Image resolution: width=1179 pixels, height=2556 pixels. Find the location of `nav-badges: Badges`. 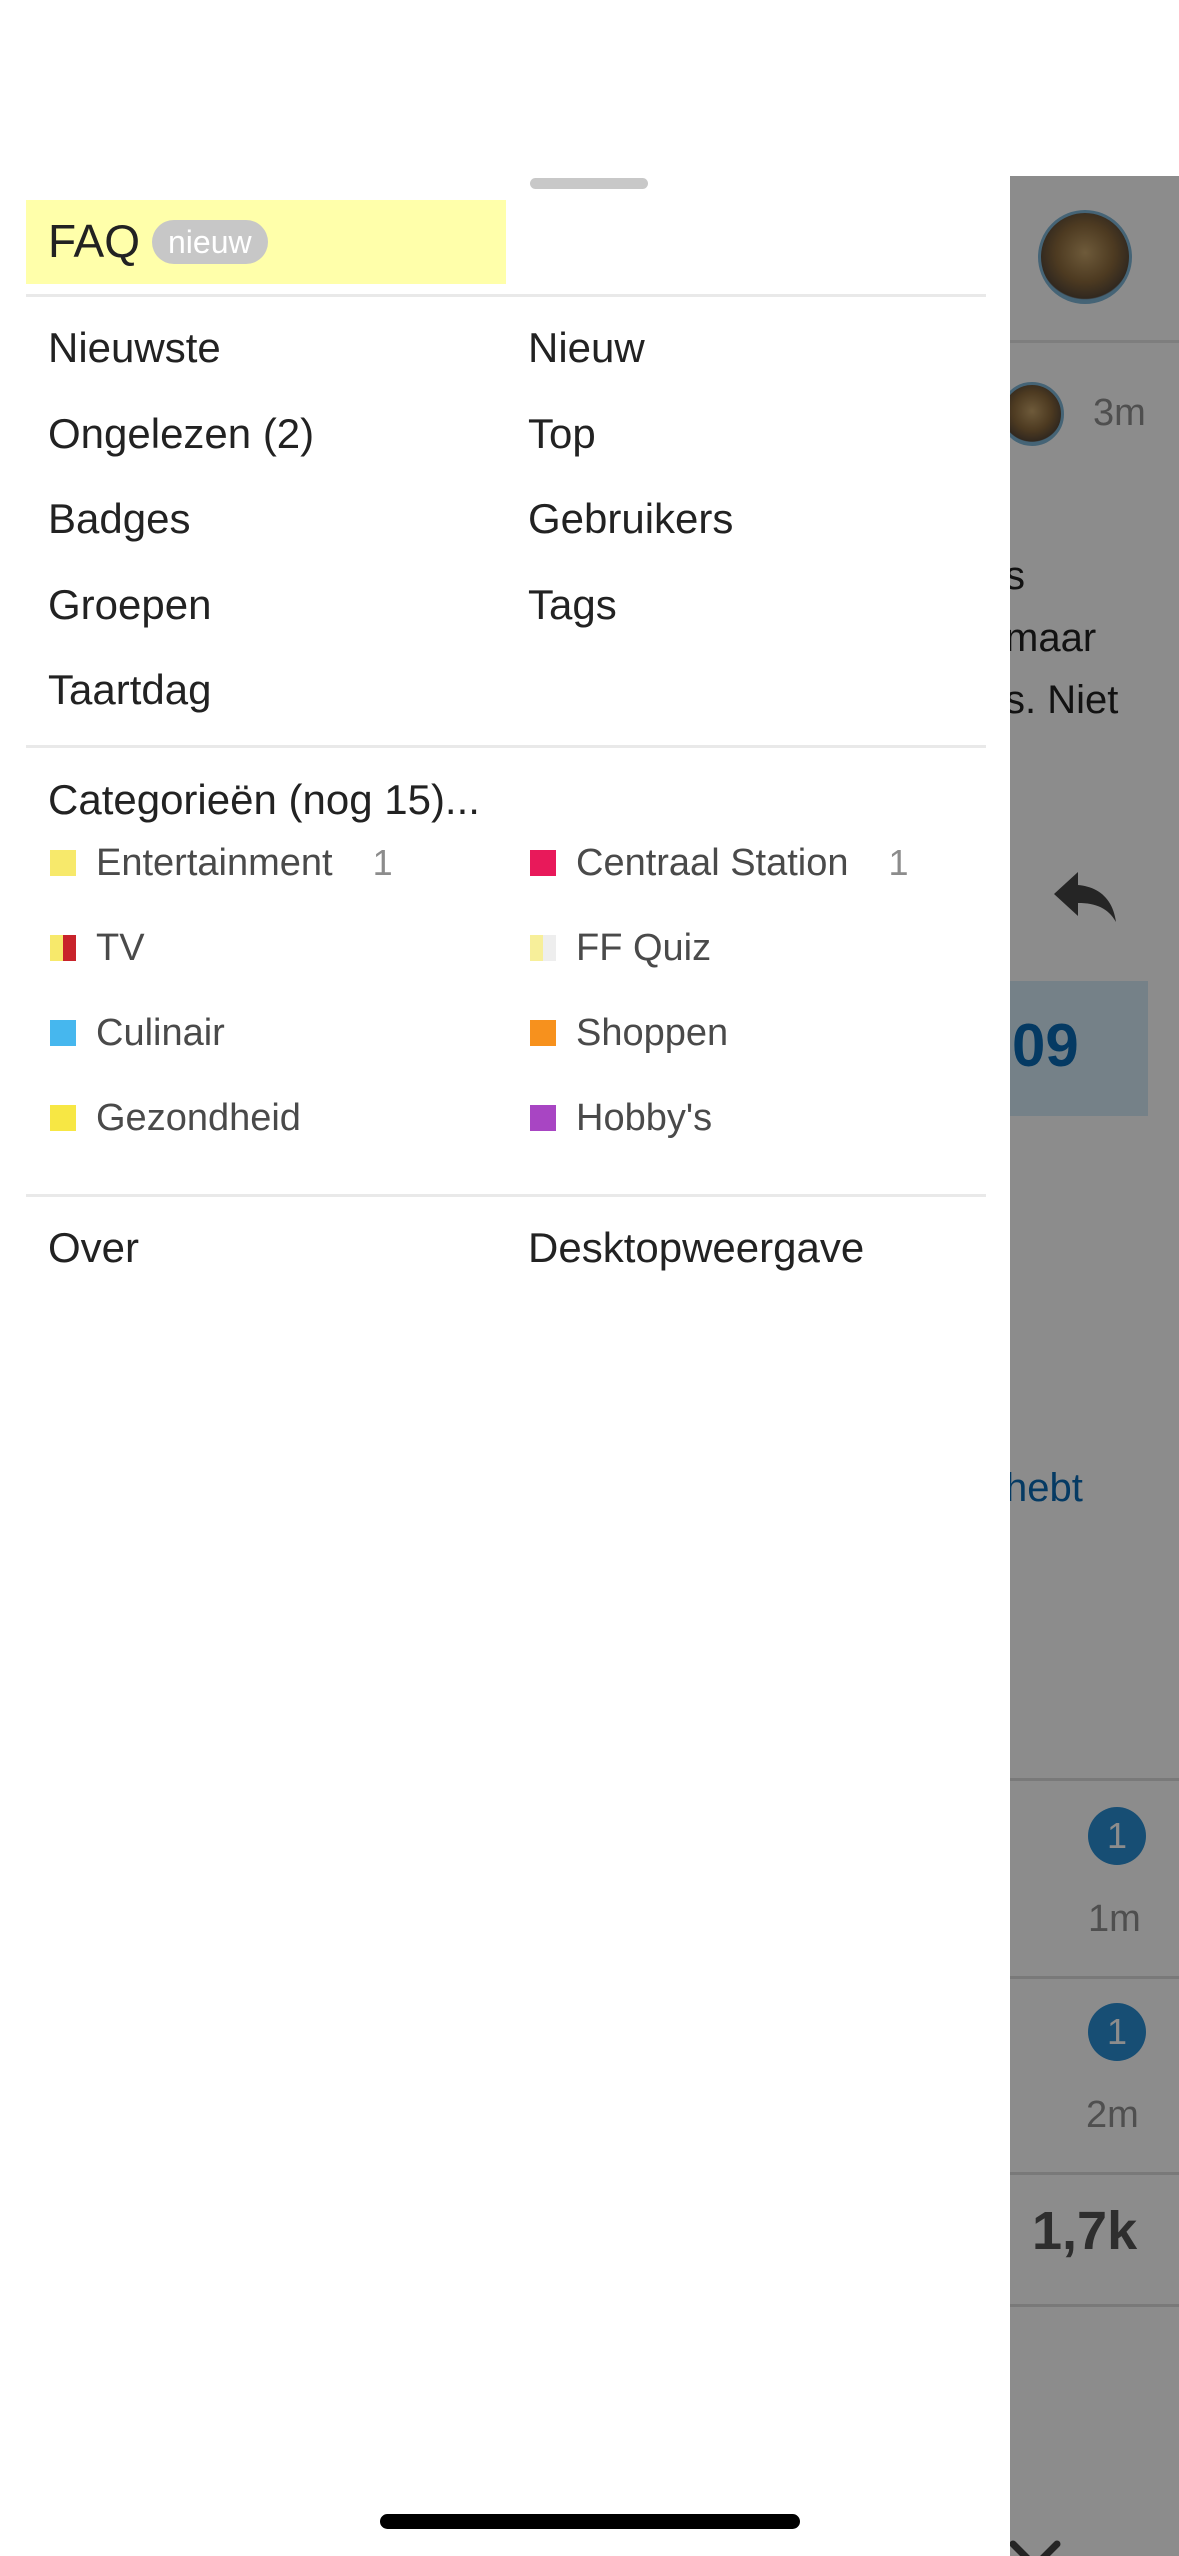

nav-badges: Badges is located at coordinates (119, 519).